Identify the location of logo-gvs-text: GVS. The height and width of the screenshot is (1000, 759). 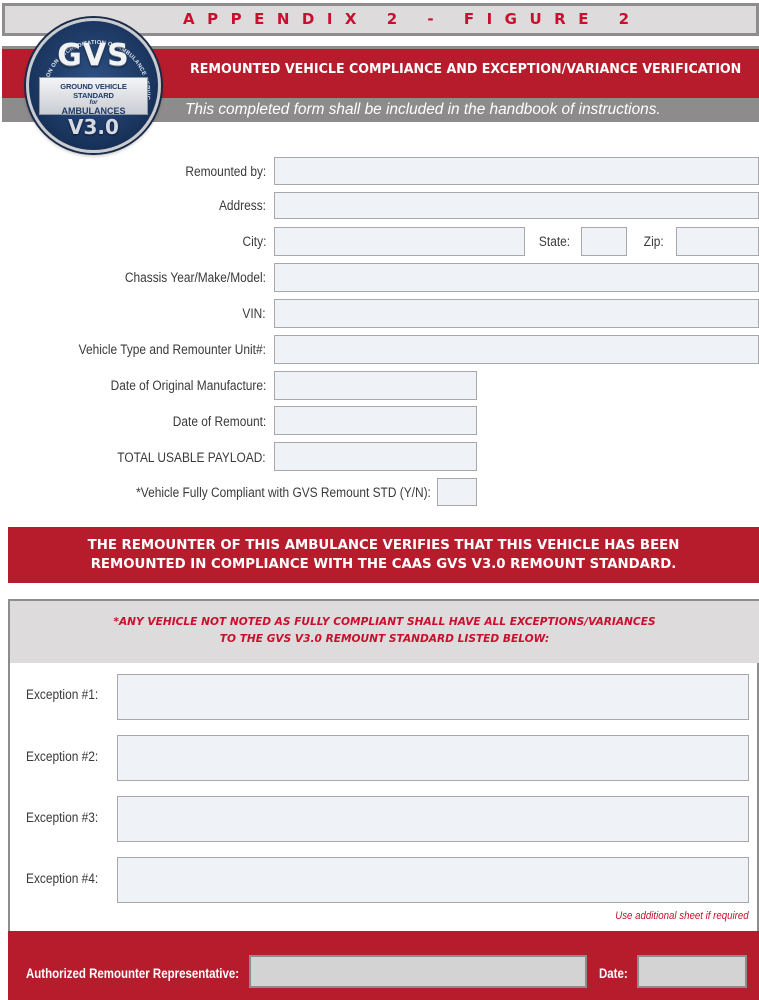
(93, 55).